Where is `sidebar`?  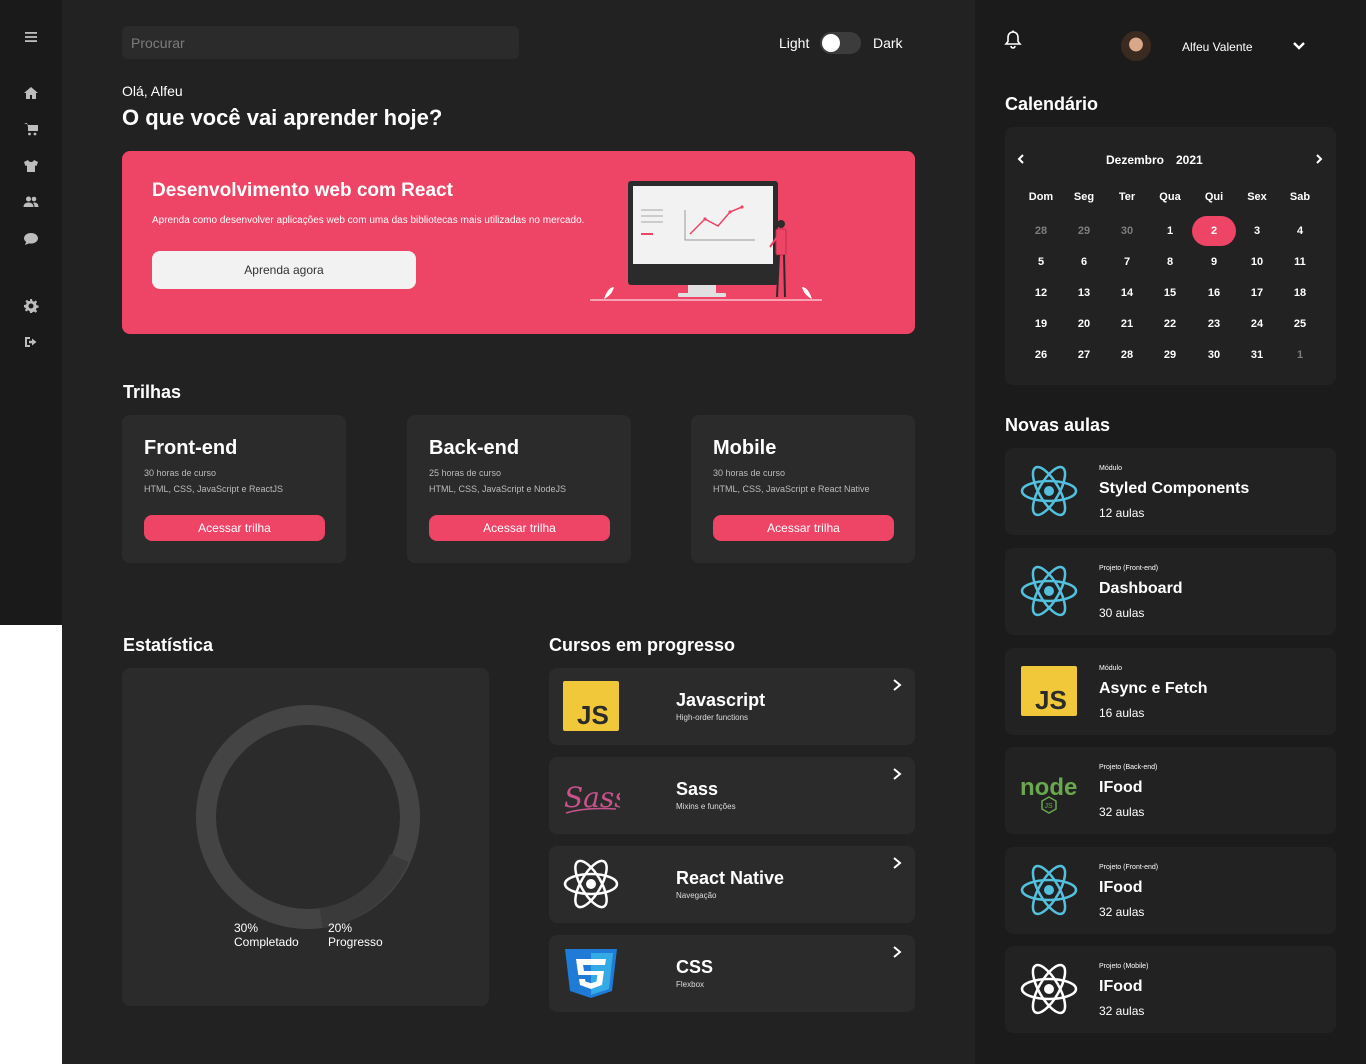 sidebar is located at coordinates (31, 312).